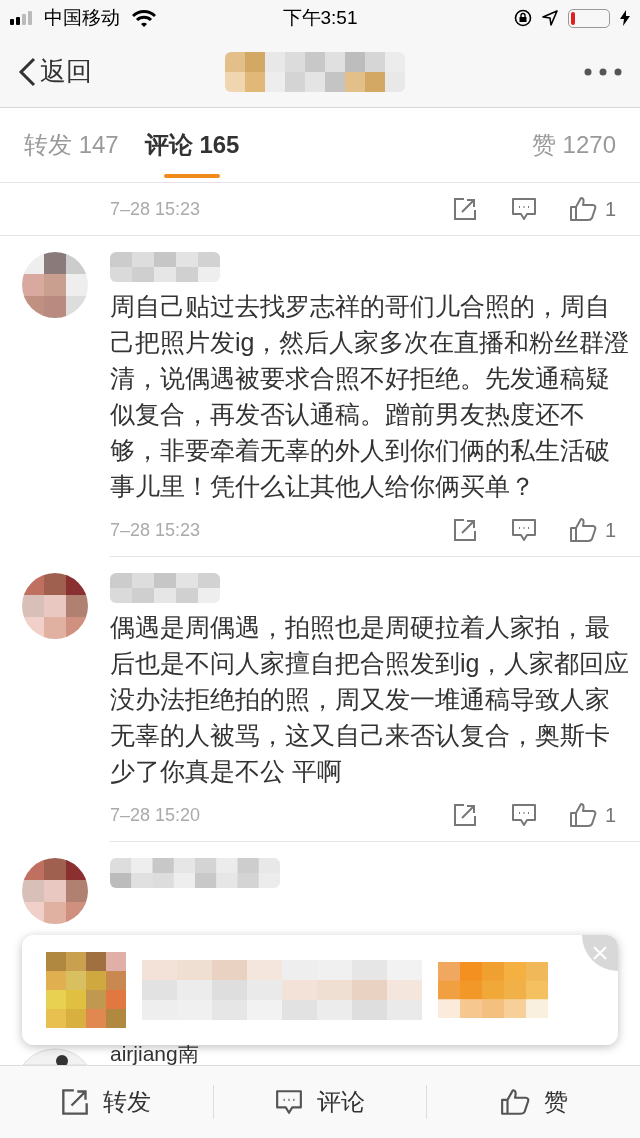 Image resolution: width=640 pixels, height=1138 pixels. I want to click on comment-text: 偶遇是周偶遇，拍照也是周硬拉着人家拍，最后也是不问人家擅自把合照发到ig，人家都回应没办法拒绝拍的照，周又发一堆通稿导致人家无辜的人被骂，这又自己来否认复合，奥斯卡少了你真是不公 平啊, so click(370, 699).